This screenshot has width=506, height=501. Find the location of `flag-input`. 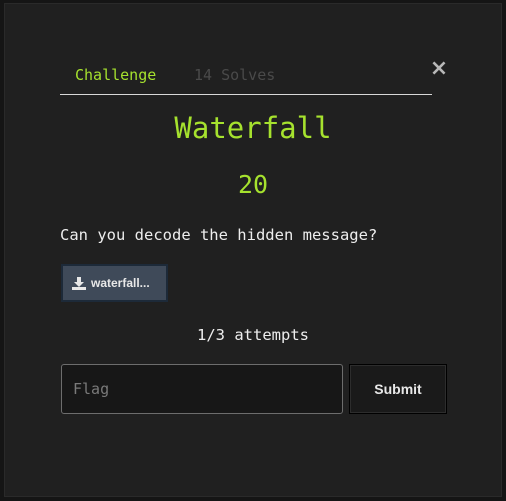

flag-input is located at coordinates (202, 389).